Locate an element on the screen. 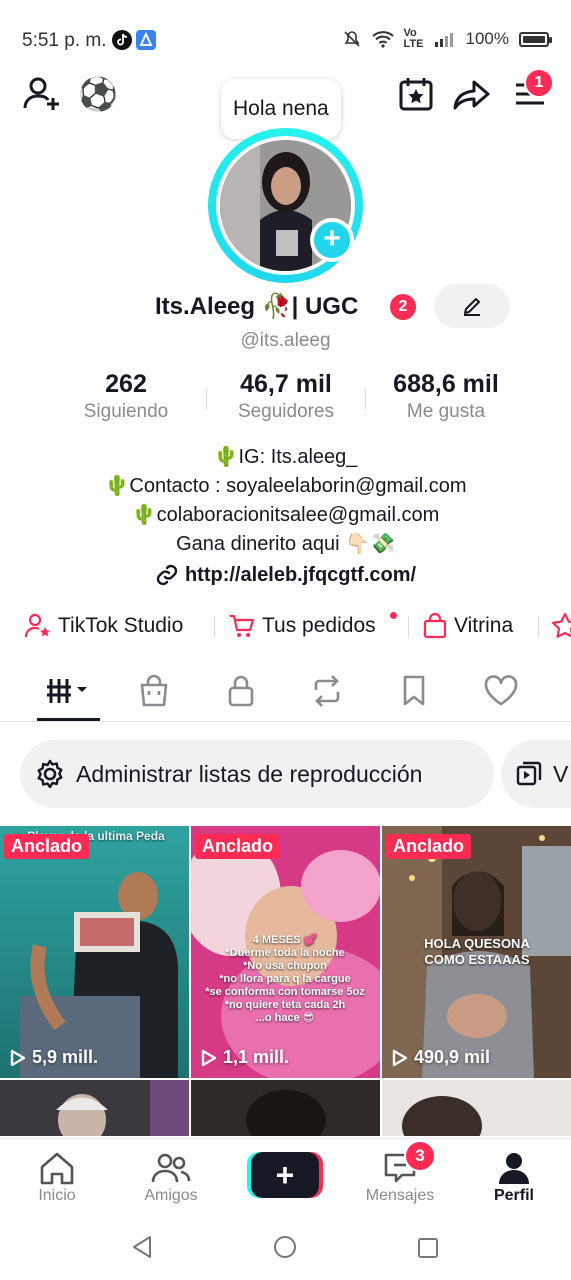 The width and height of the screenshot is (571, 1280). tiktok-studio-label: TikTok Studio is located at coordinates (121, 625).